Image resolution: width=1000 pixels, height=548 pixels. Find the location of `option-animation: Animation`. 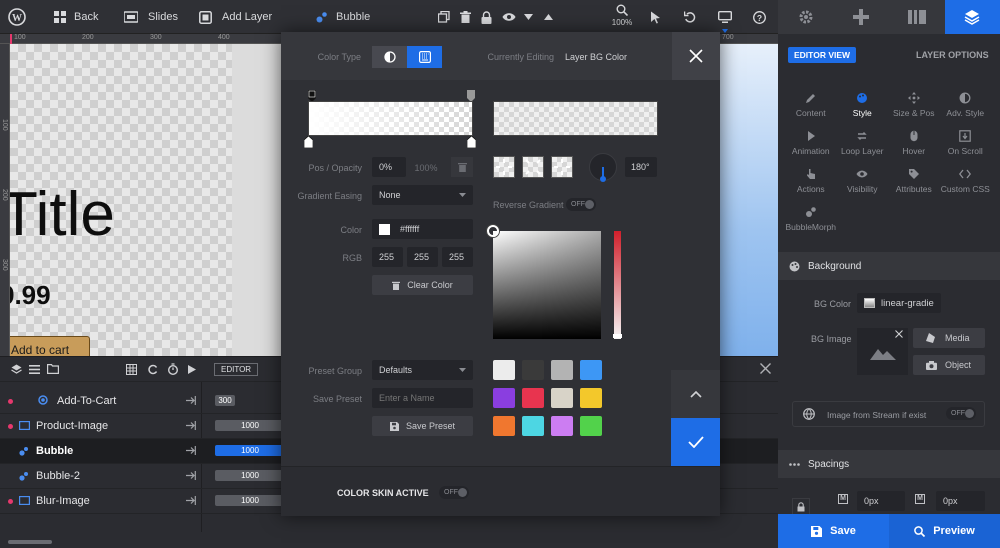

option-animation: Animation is located at coordinates (811, 137).